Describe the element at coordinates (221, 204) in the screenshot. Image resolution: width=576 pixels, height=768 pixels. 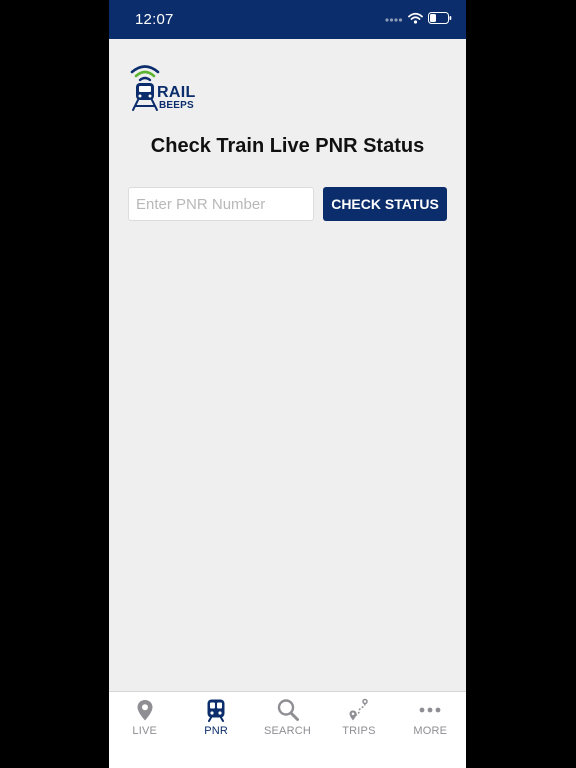
I see `pnr-number-input` at that location.